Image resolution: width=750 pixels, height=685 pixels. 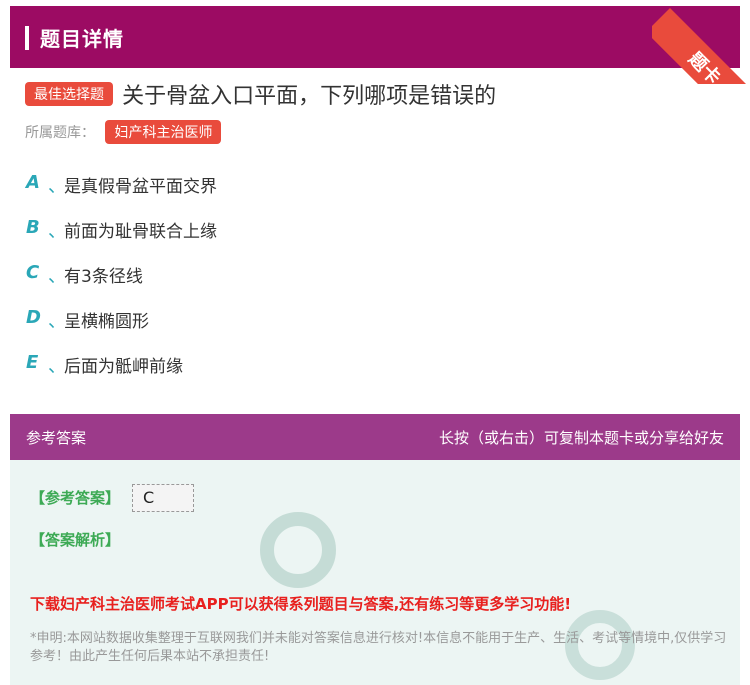 I want to click on option-c: C 、 有3条径线, so click(x=121, y=284).